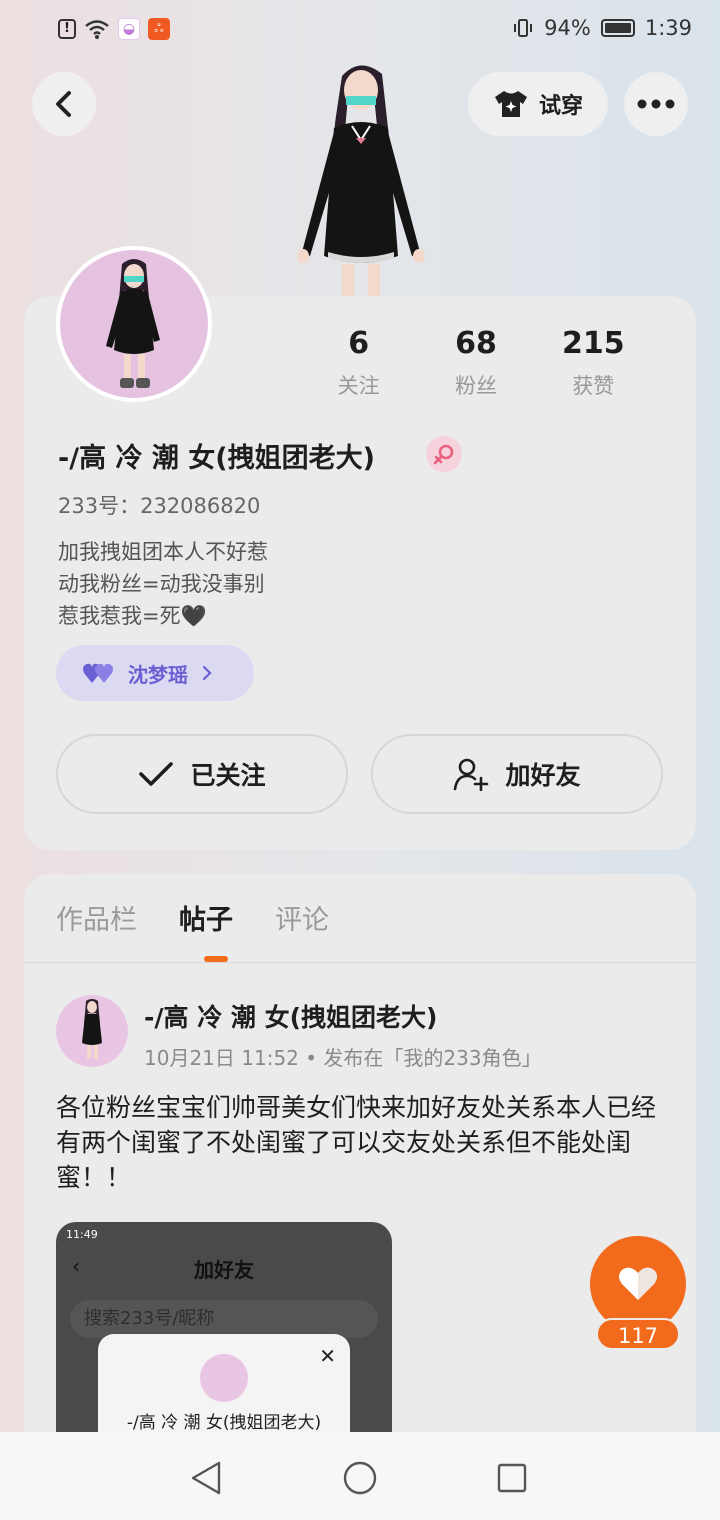  I want to click on relationship-name: 沈梦瑶, so click(158, 674).